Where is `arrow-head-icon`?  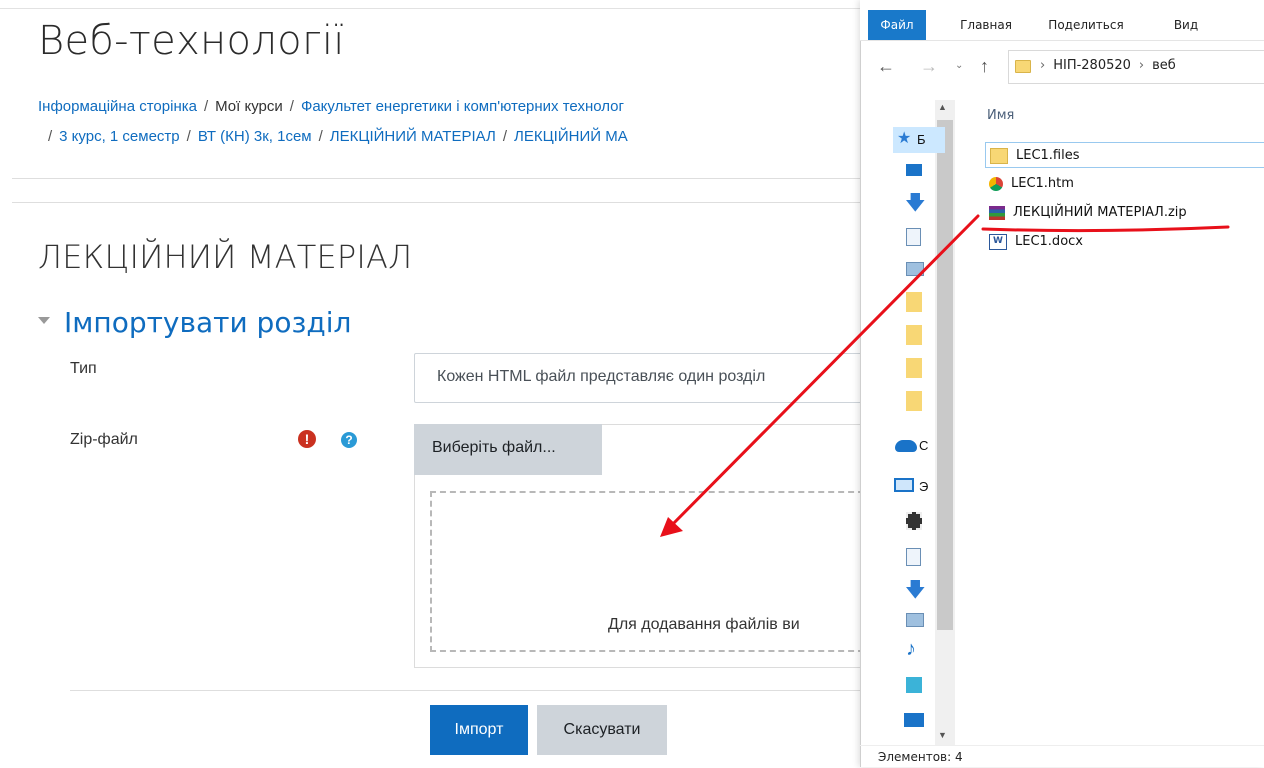 arrow-head-icon is located at coordinates (671, 527).